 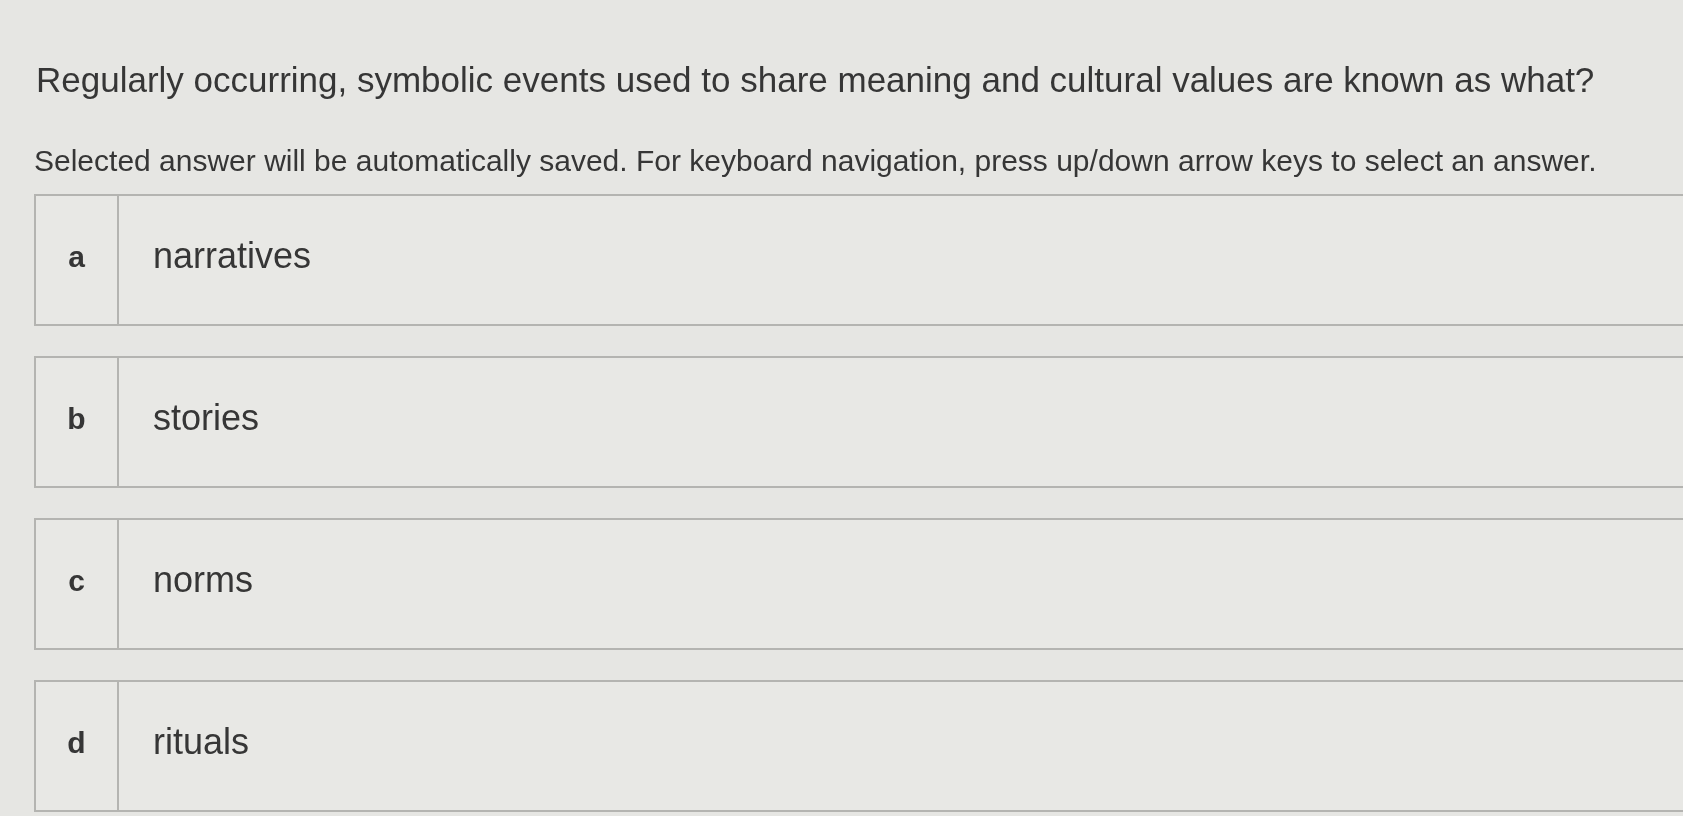 I want to click on option-label: stories, so click(x=206, y=418).